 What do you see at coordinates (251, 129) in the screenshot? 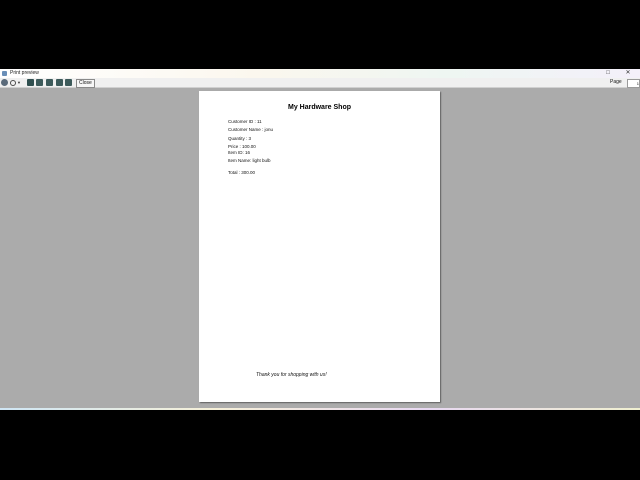
I see `customer-name-line: Customer Name : jonu` at bounding box center [251, 129].